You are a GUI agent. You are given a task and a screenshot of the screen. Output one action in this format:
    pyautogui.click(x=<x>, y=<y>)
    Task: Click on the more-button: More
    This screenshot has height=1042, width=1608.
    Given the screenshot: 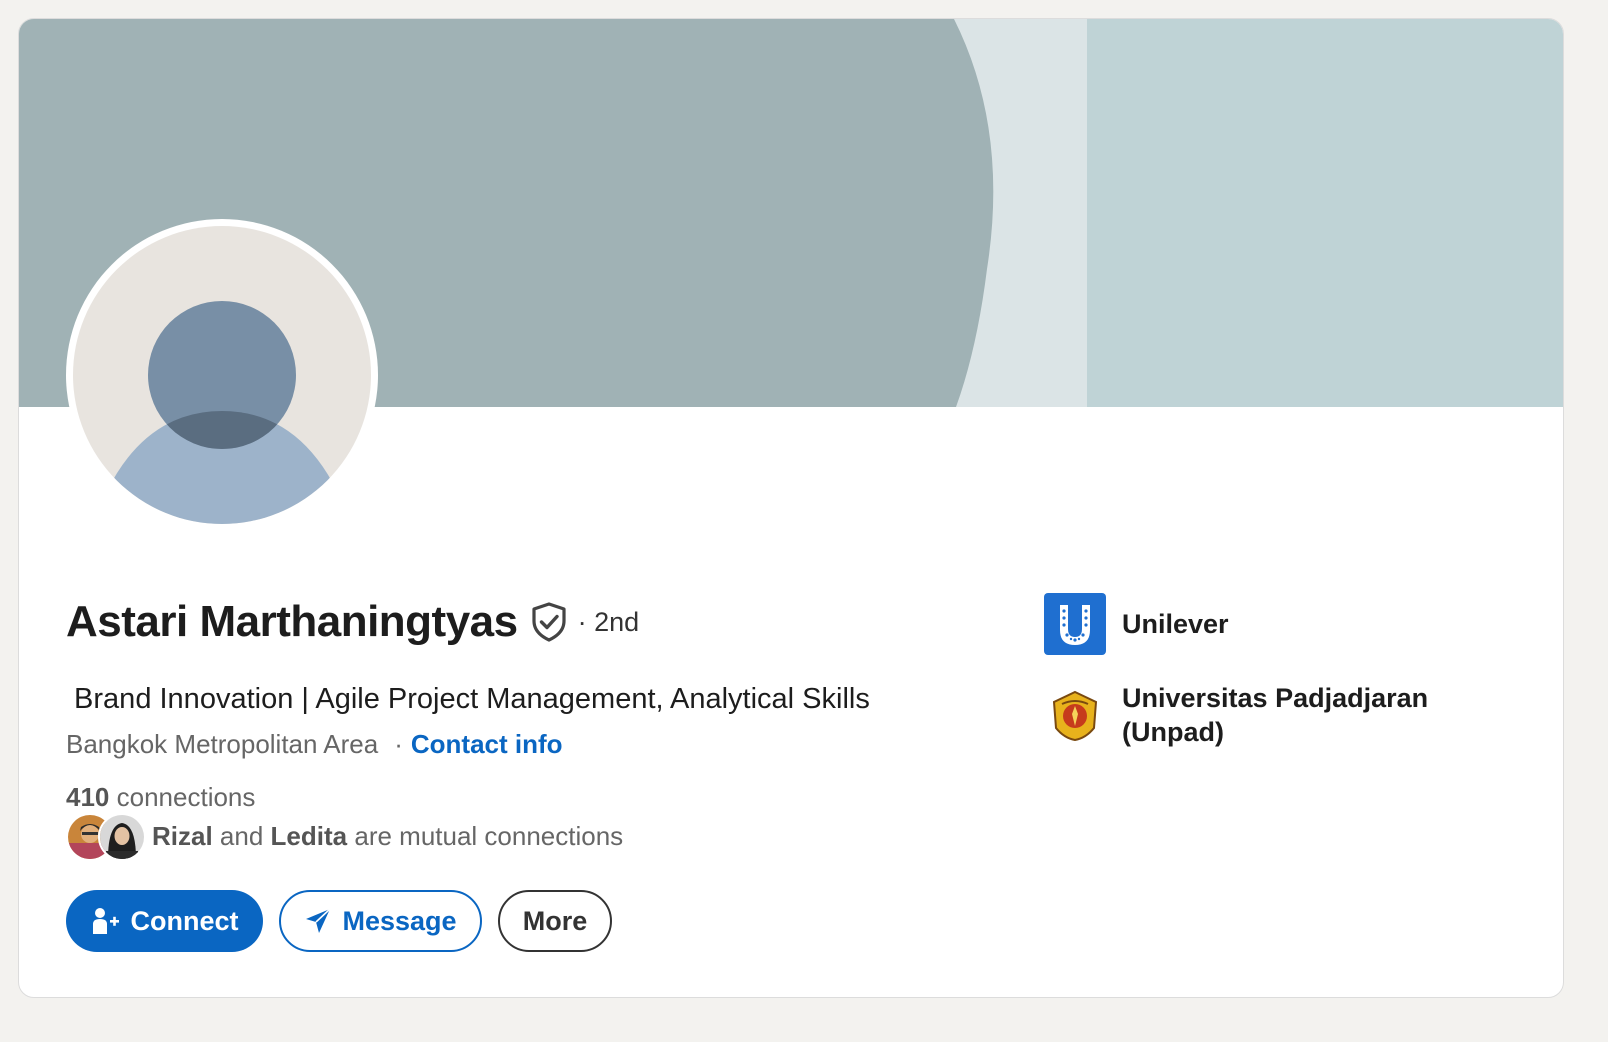 What is the action you would take?
    pyautogui.click(x=555, y=921)
    